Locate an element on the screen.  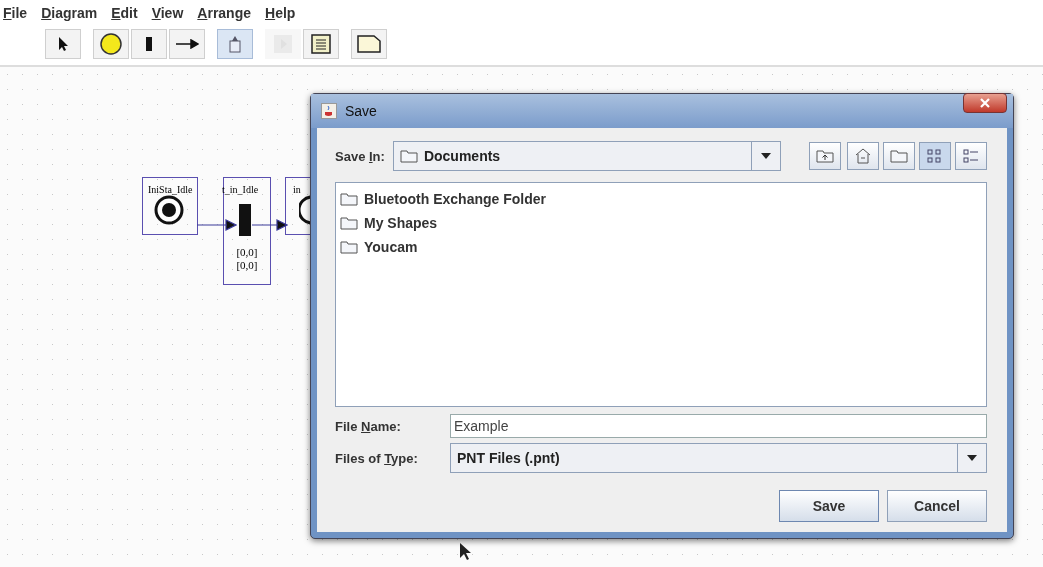
close-button is located at coordinates (985, 103).